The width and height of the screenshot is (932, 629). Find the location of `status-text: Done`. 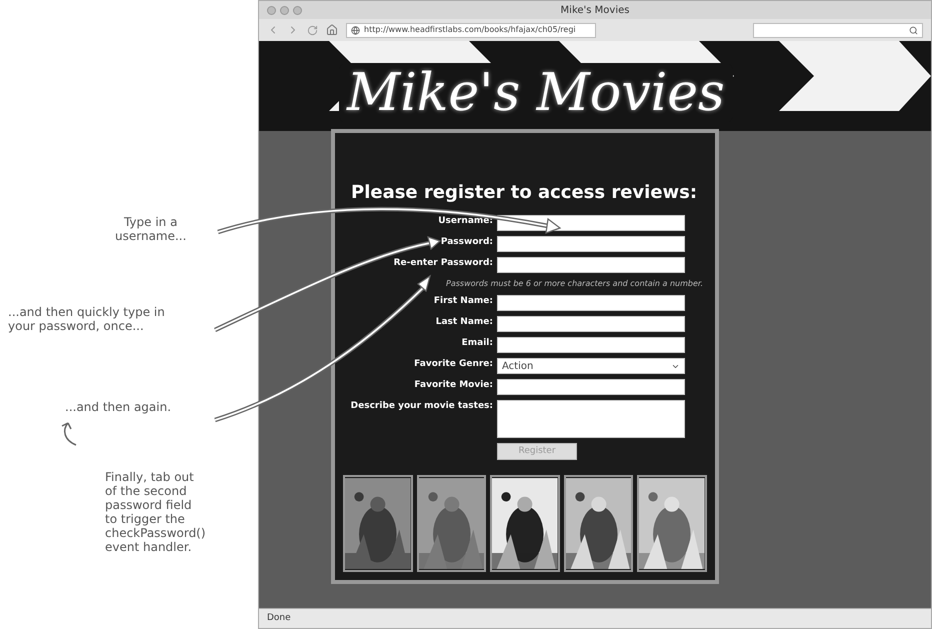

status-text: Done is located at coordinates (279, 618).